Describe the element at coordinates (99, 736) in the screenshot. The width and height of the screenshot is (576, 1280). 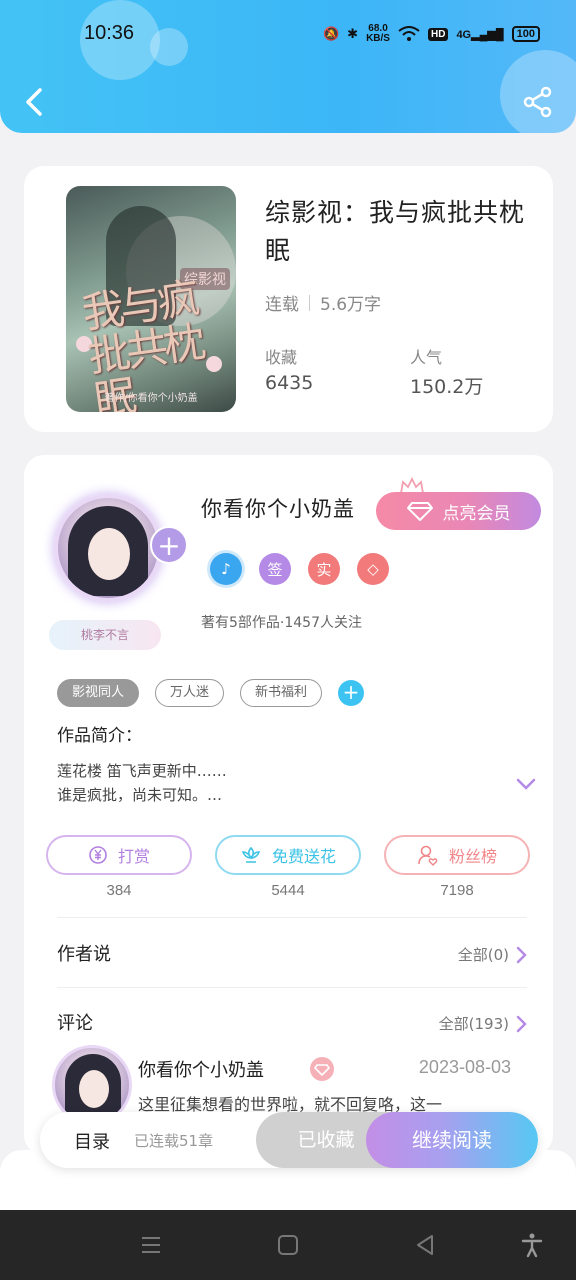
I see `intro-title: 作品简介：` at that location.